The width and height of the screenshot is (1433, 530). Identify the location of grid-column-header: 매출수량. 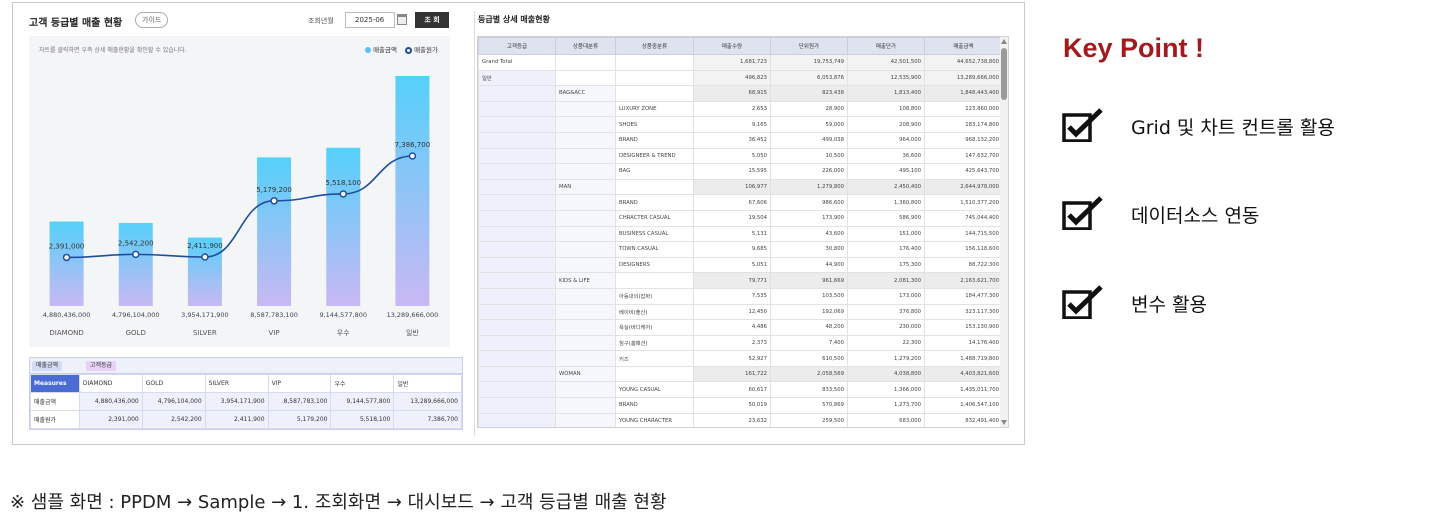
(732, 46).